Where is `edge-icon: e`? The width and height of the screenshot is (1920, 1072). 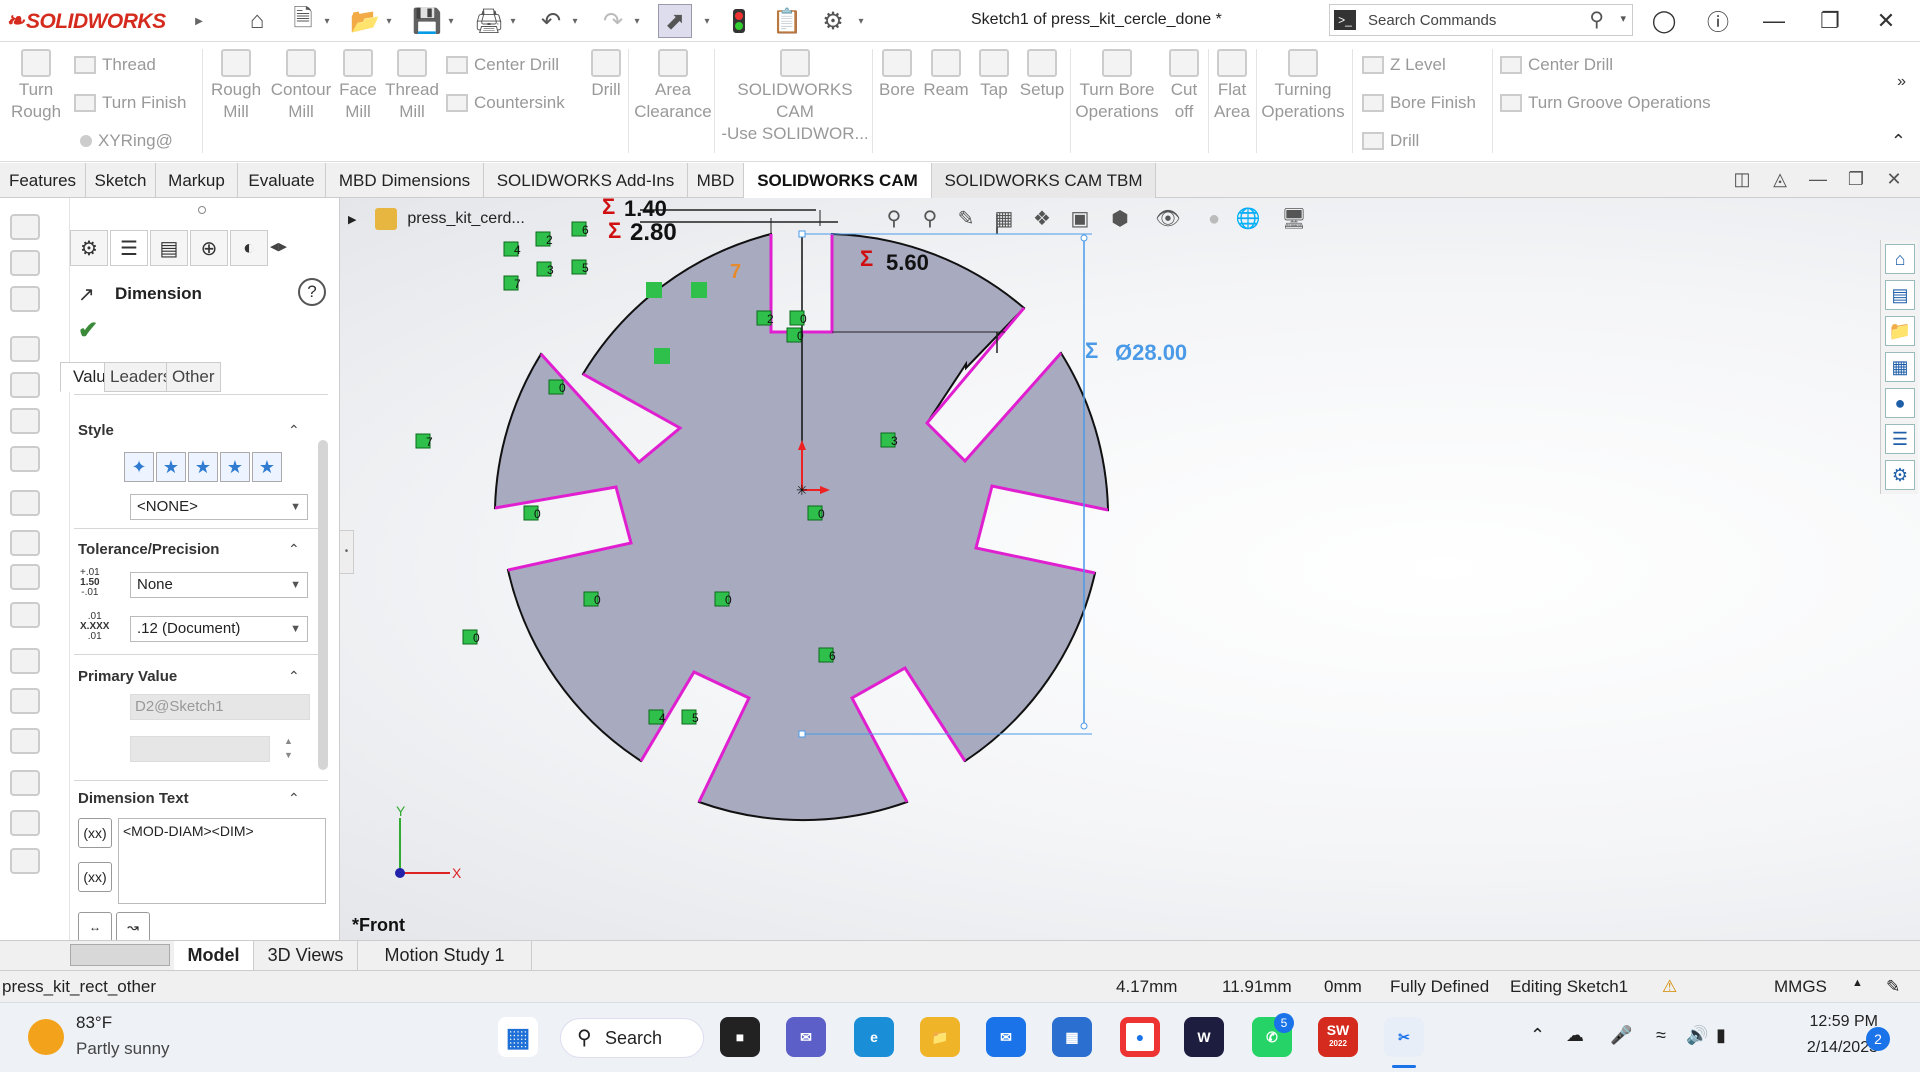
edge-icon: e is located at coordinates (874, 1037).